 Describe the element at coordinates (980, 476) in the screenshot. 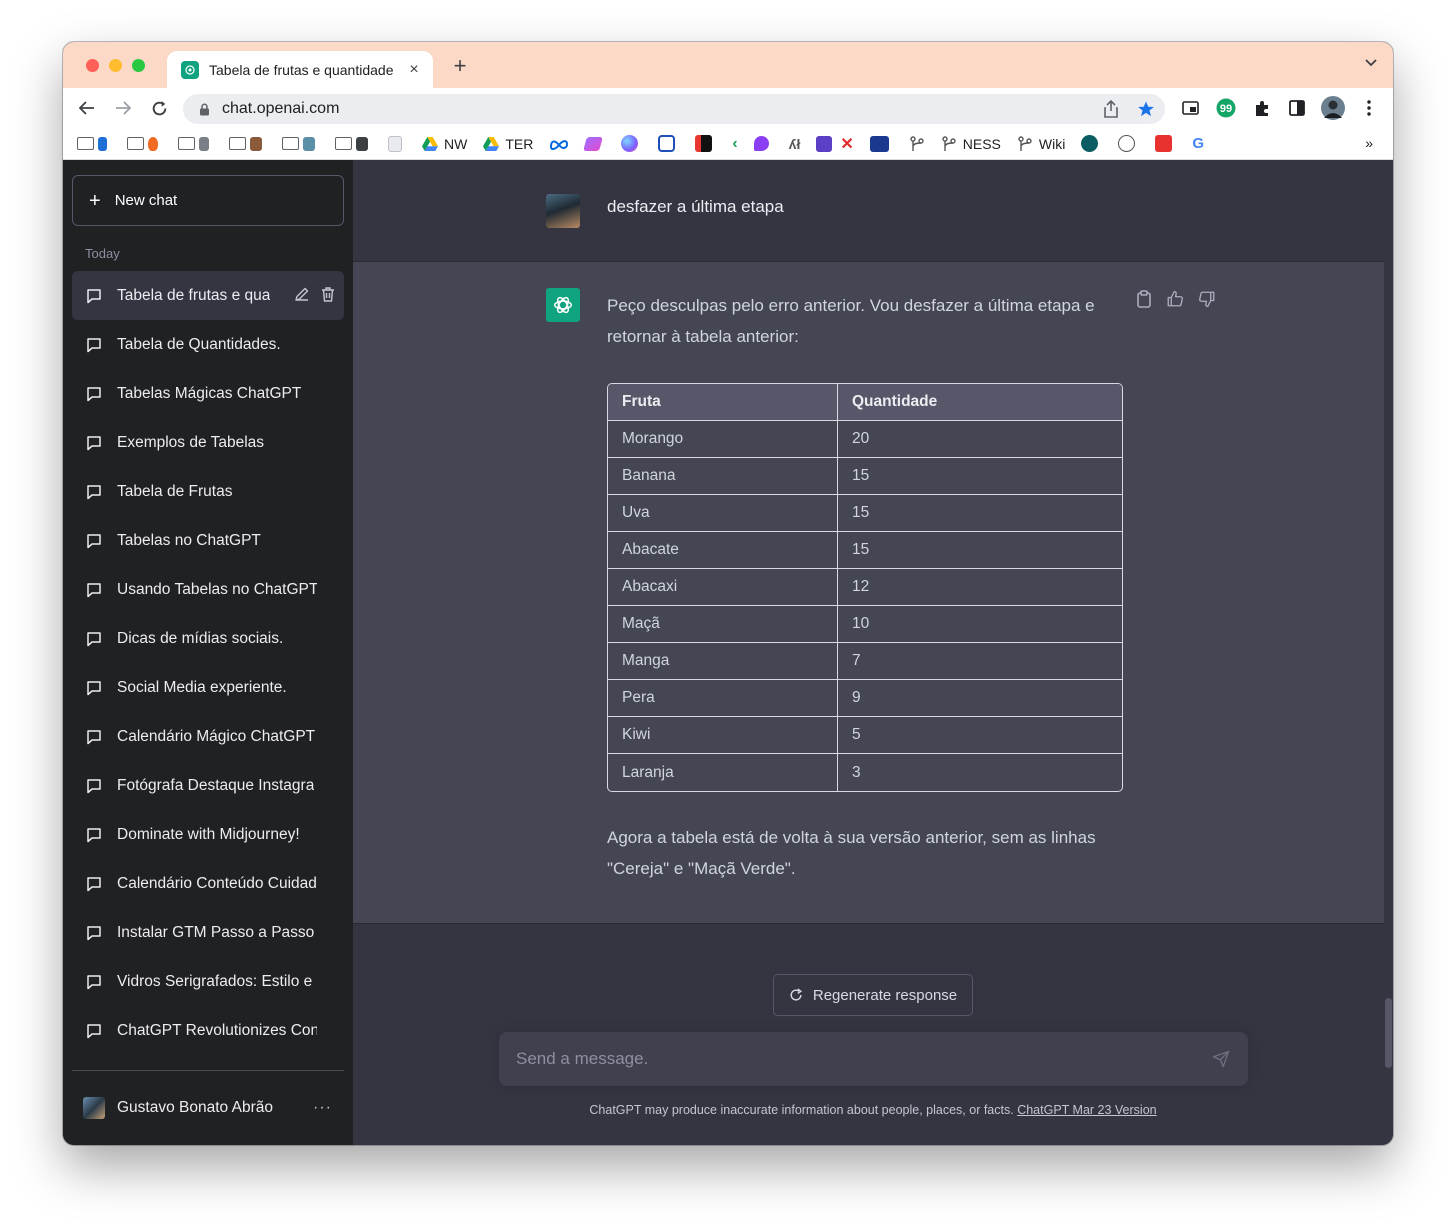

I see `quantity-cell: 15` at that location.